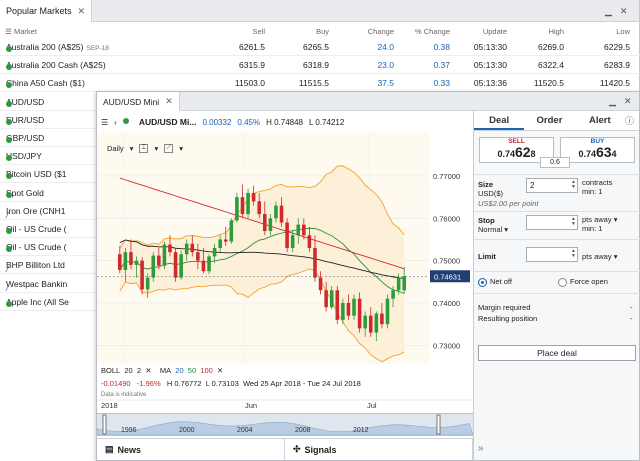 The image size is (640, 461). I want to click on col-market: Market, so click(25, 31).